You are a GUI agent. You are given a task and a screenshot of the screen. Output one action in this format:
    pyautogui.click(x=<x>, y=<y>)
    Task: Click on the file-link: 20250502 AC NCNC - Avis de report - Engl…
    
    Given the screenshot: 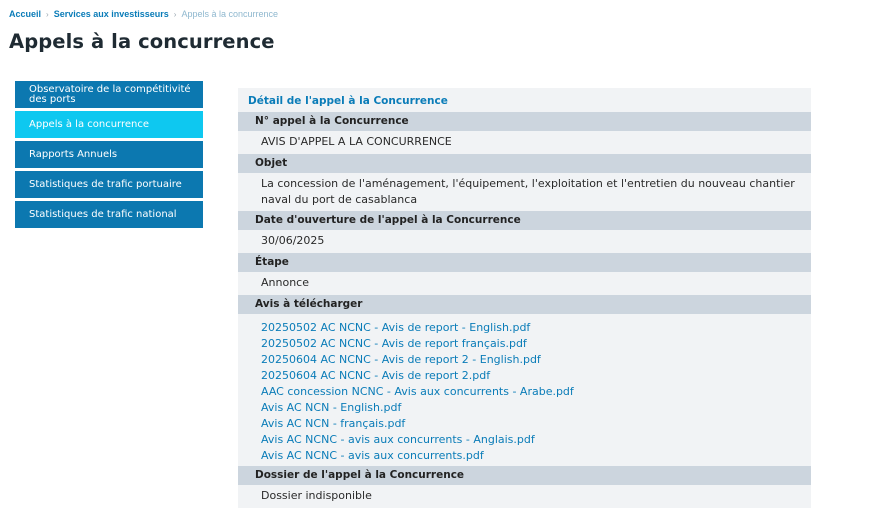 What is the action you would take?
    pyautogui.click(x=531, y=328)
    